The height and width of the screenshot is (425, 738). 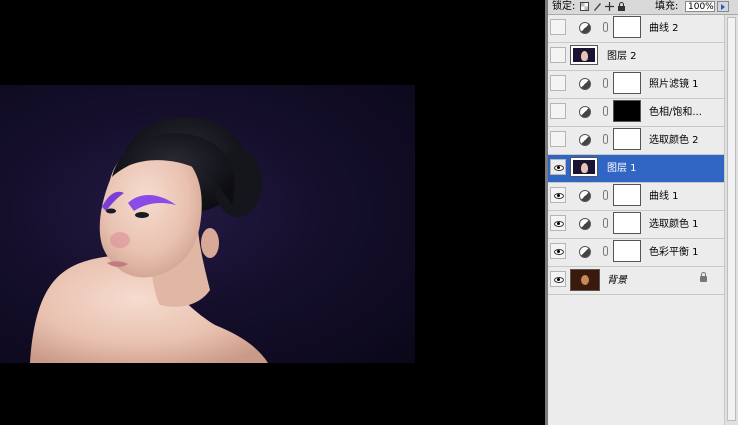 I want to click on layer-name: 选取颜色 1, so click(x=674, y=224).